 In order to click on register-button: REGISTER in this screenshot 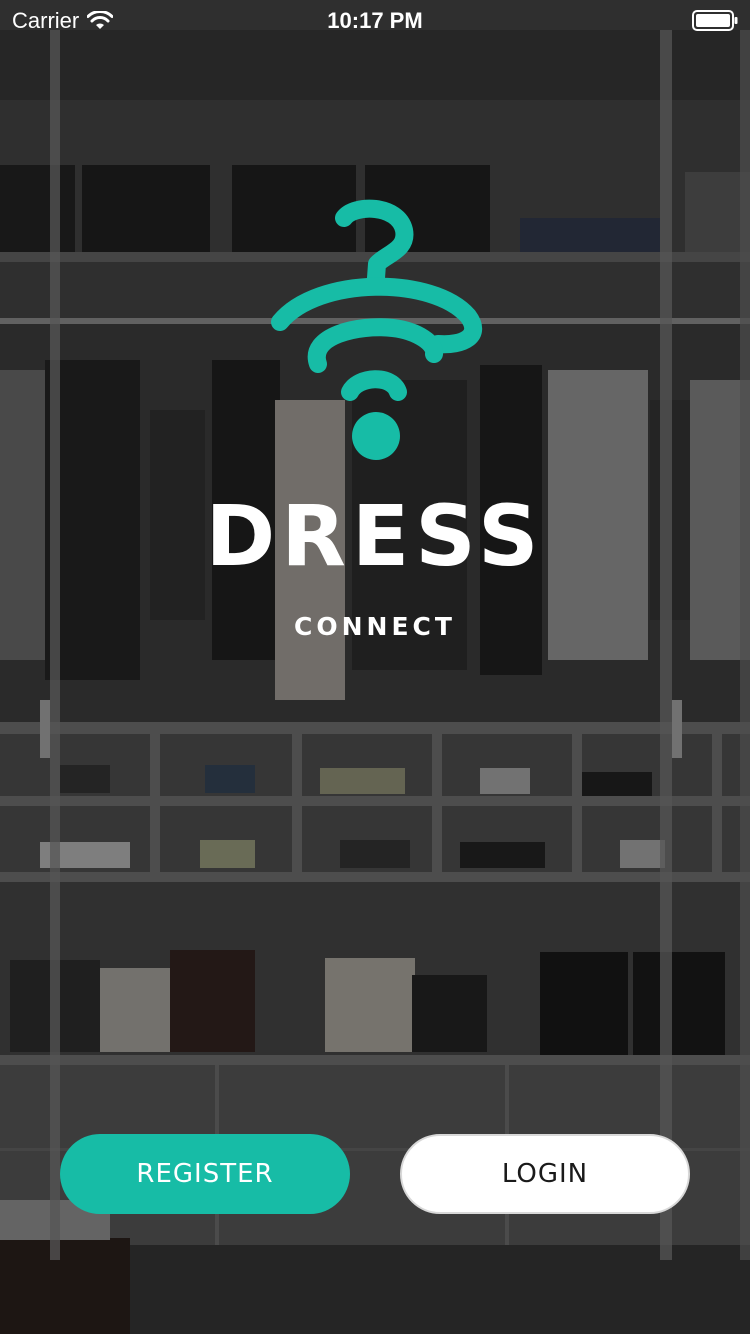, I will do `click(205, 1174)`.